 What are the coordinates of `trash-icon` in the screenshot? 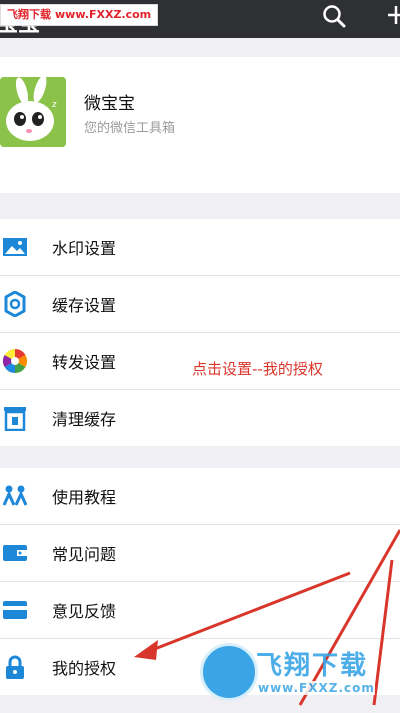 It's located at (15, 419).